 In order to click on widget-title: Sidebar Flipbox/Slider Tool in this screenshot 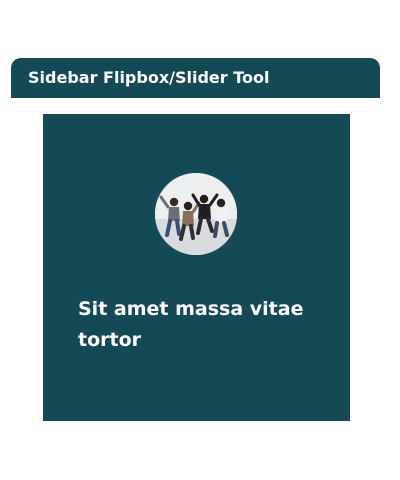, I will do `click(149, 77)`.